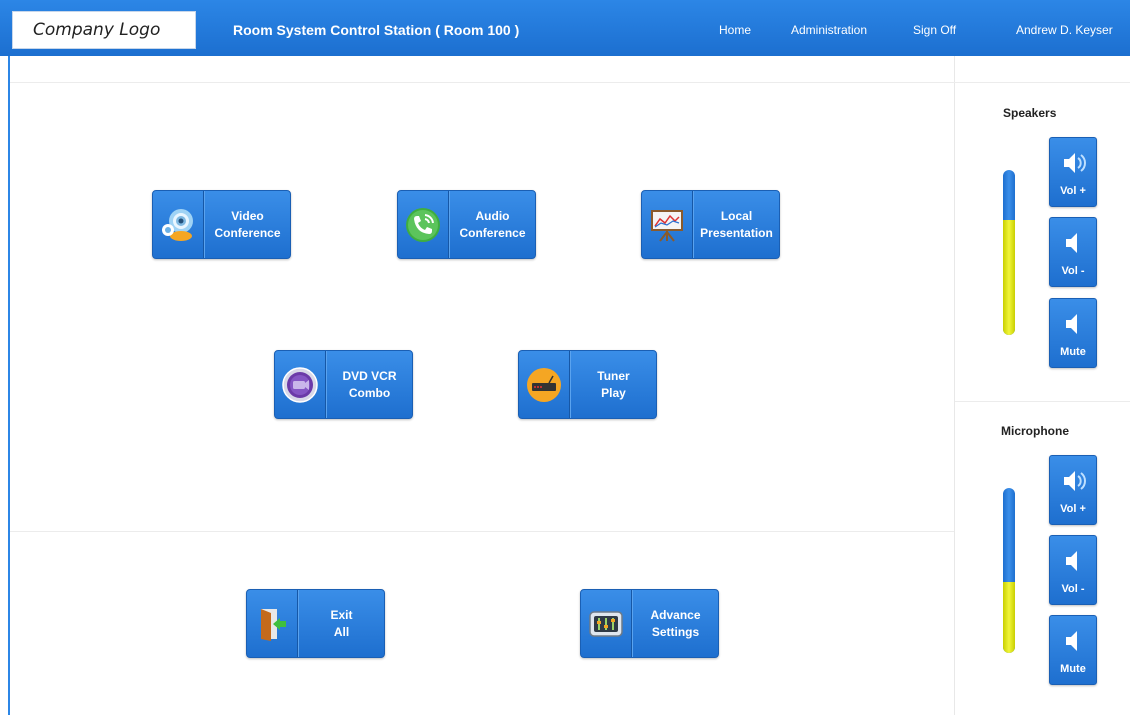 This screenshot has height=715, width=1130. Describe the element at coordinates (934, 30) in the screenshot. I see `nav-sign-off-link: Sign Off` at that location.